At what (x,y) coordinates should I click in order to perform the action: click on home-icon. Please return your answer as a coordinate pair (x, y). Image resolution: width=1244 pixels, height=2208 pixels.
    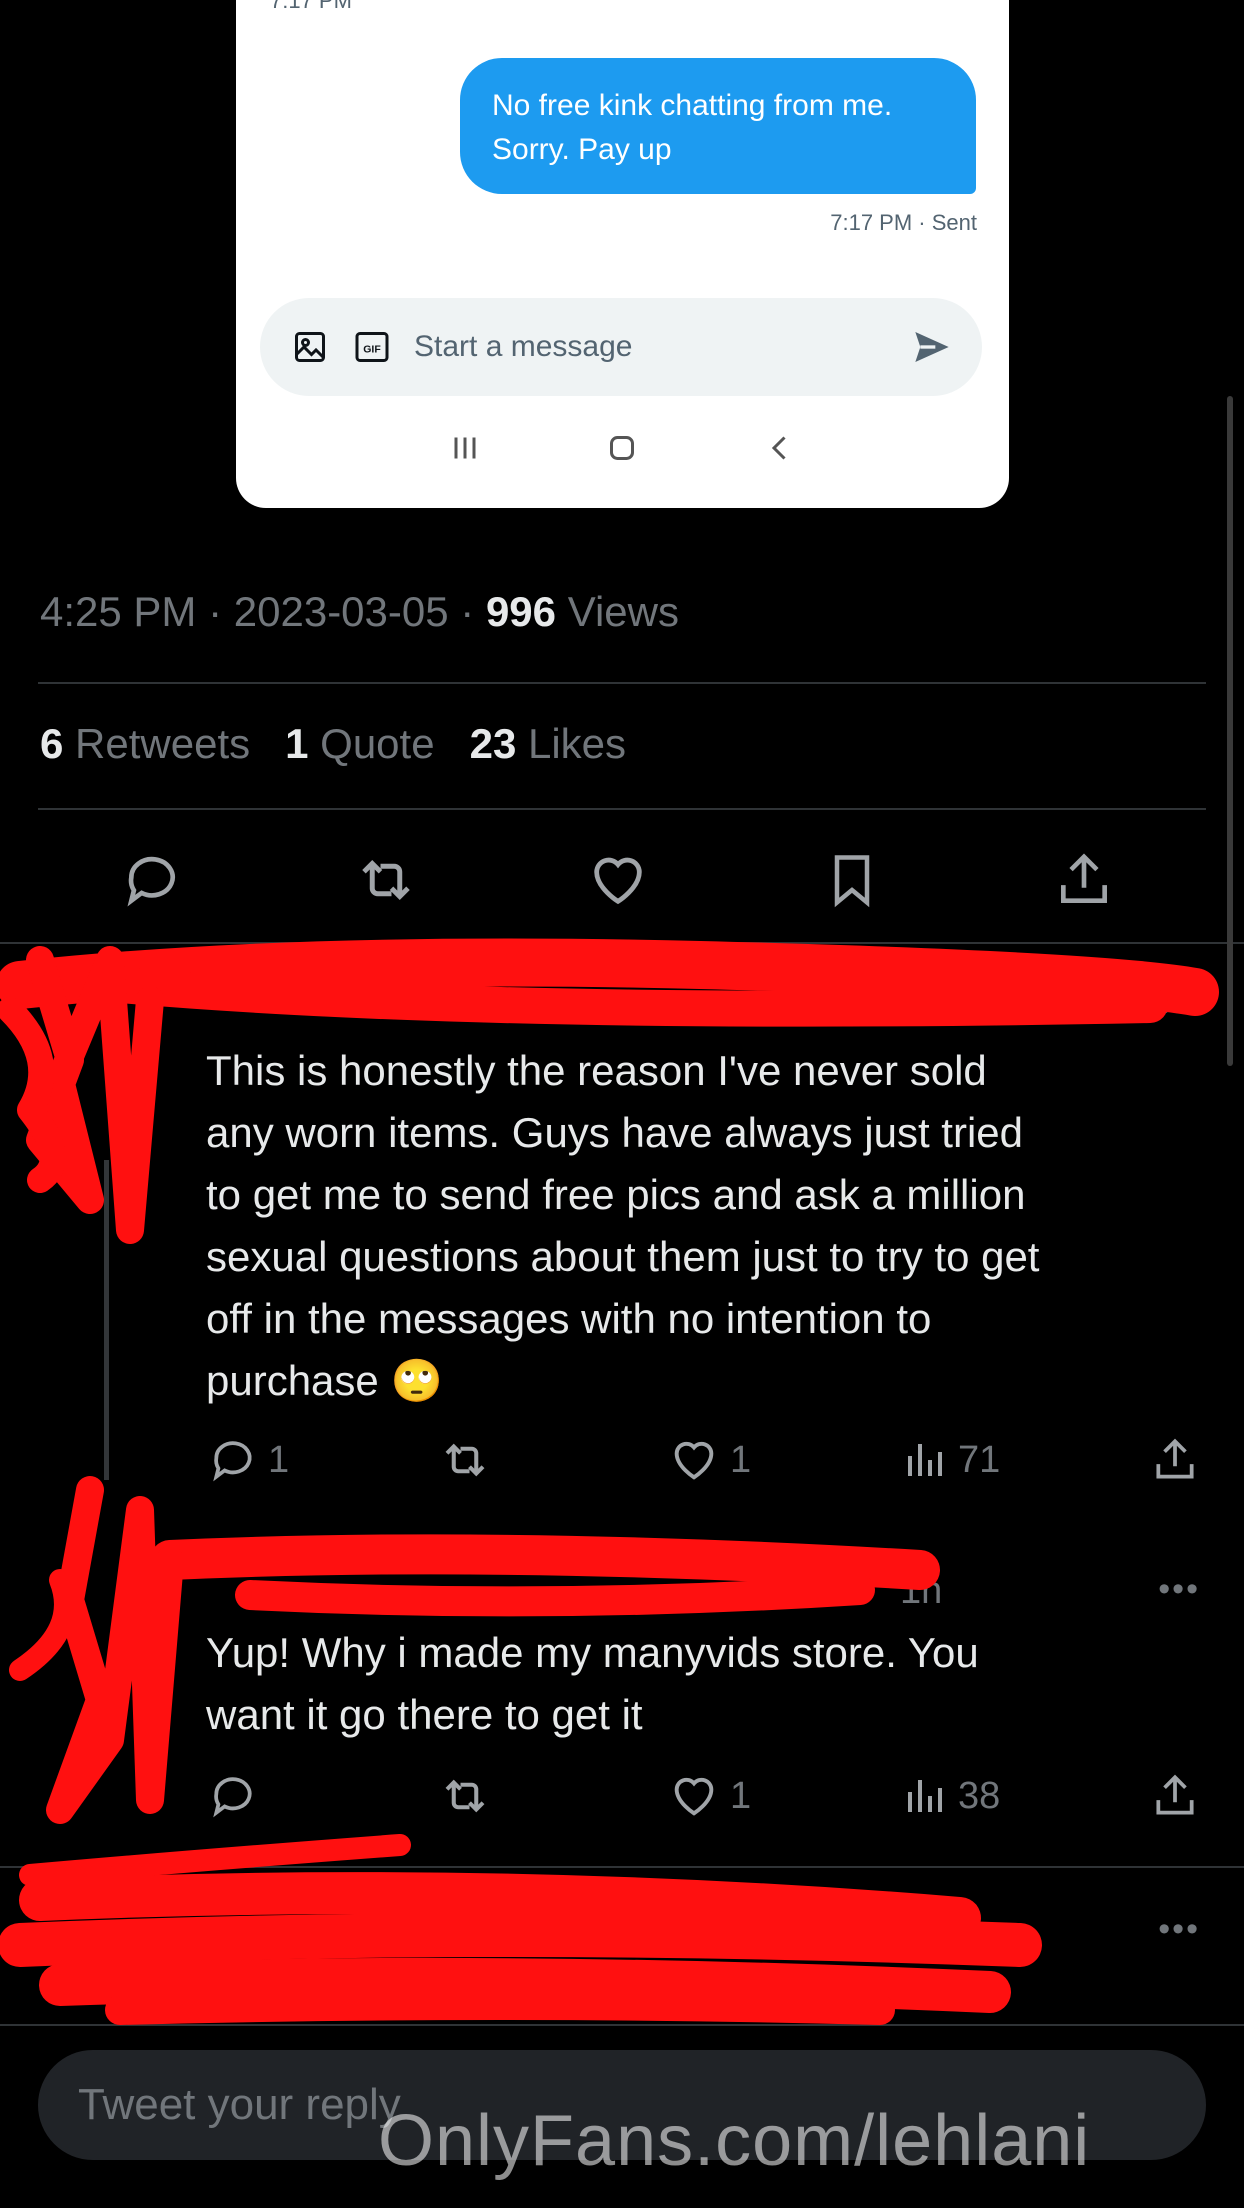
    Looking at the image, I should click on (622, 450).